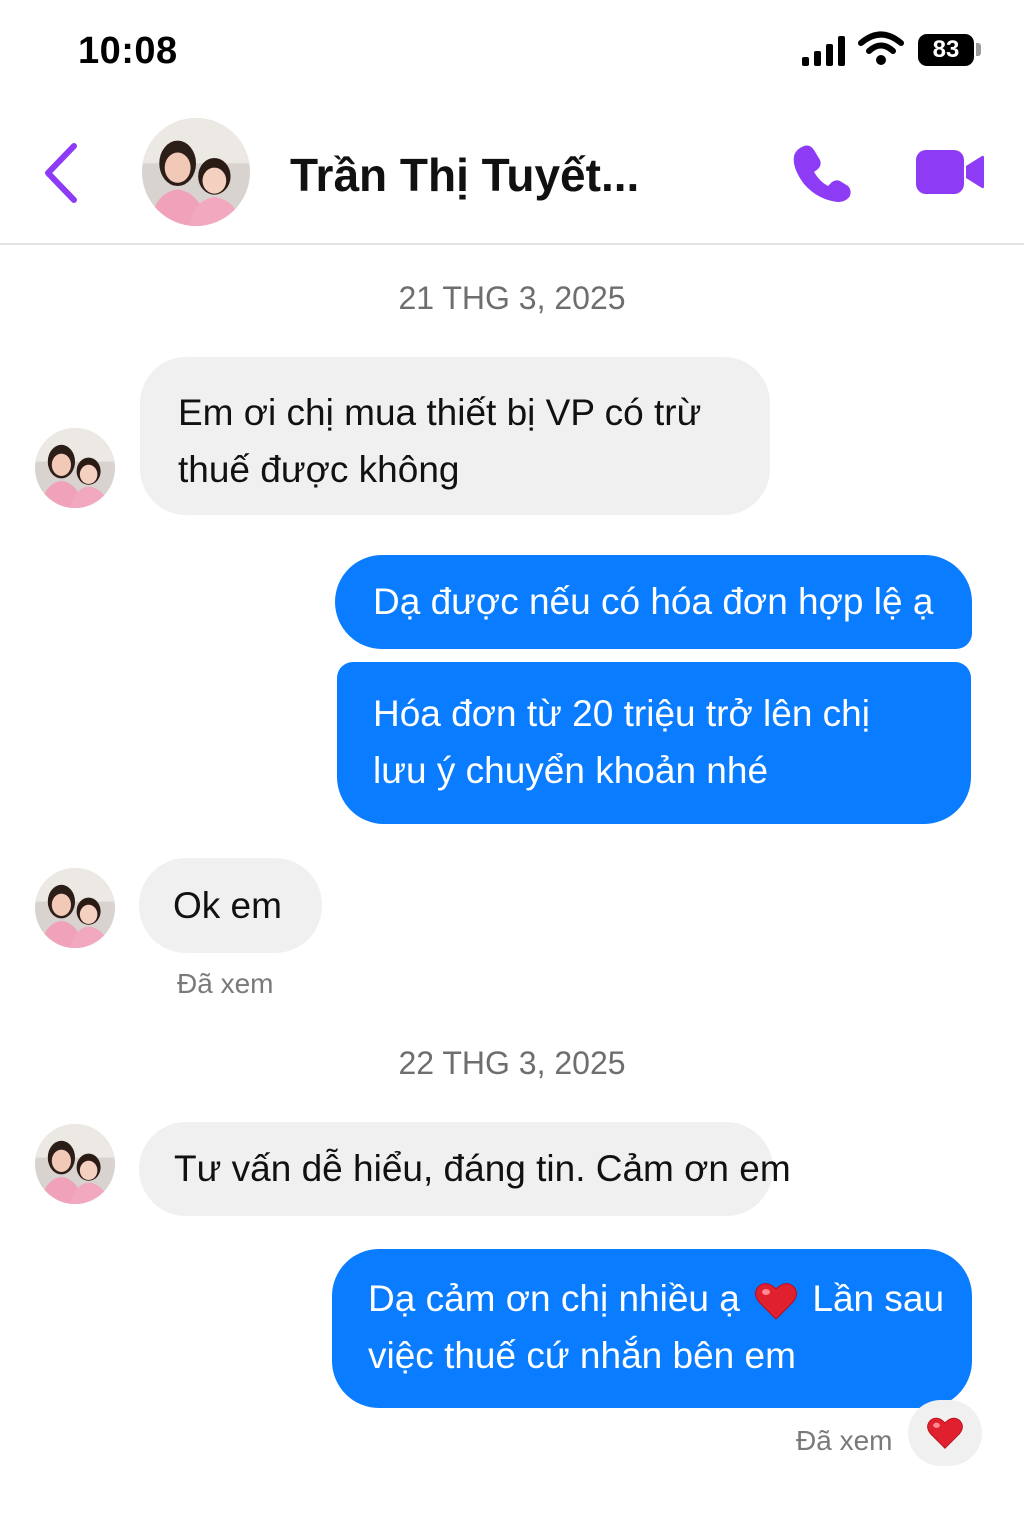 The height and width of the screenshot is (1536, 1024). I want to click on message-bubble-incoming: Ok em, so click(230, 905).